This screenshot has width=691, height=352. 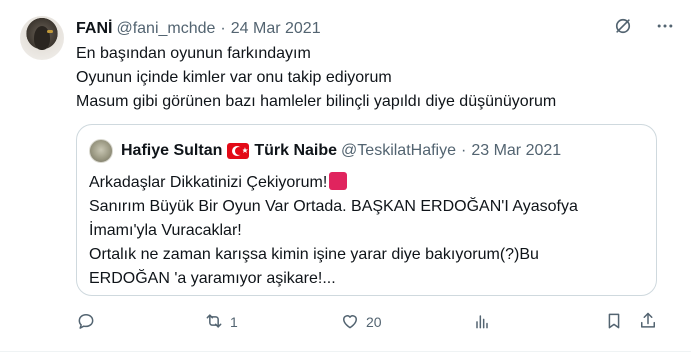 I want to click on retweet-button: 1, so click(x=221, y=322).